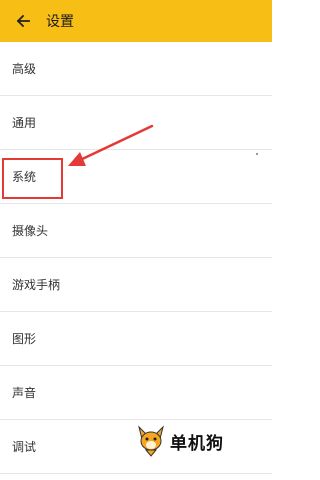 Image resolution: width=320 pixels, height=480 pixels. Describe the element at coordinates (32, 178) in the screenshot. I see `highlight-box` at that location.